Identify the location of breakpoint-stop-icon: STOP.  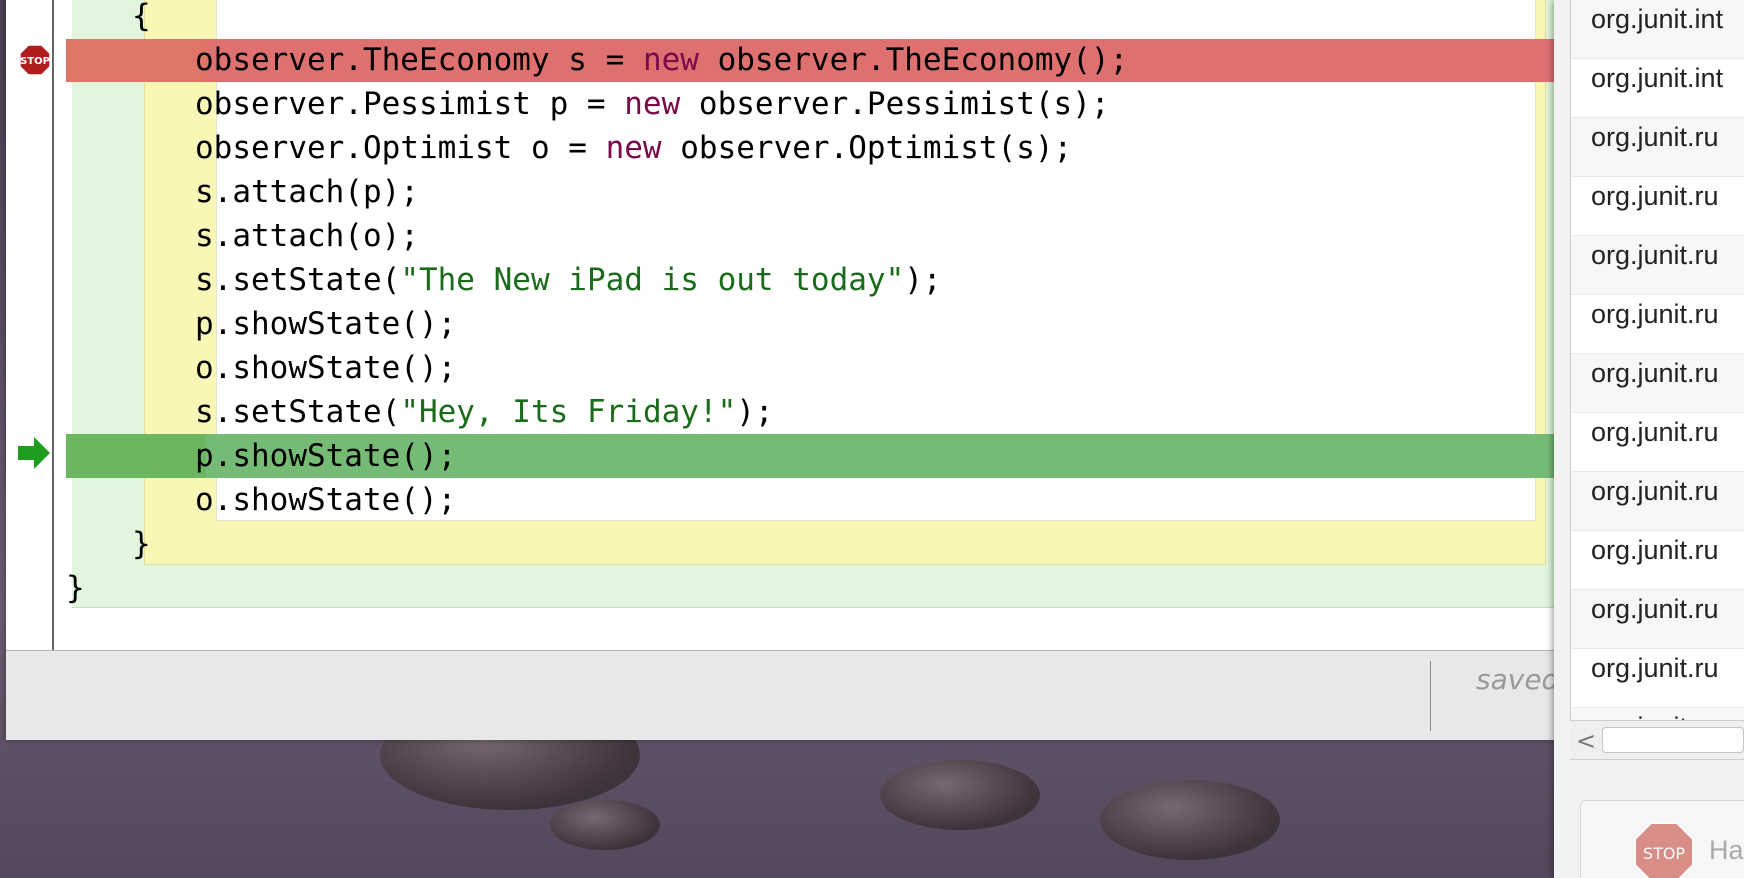
(35, 60).